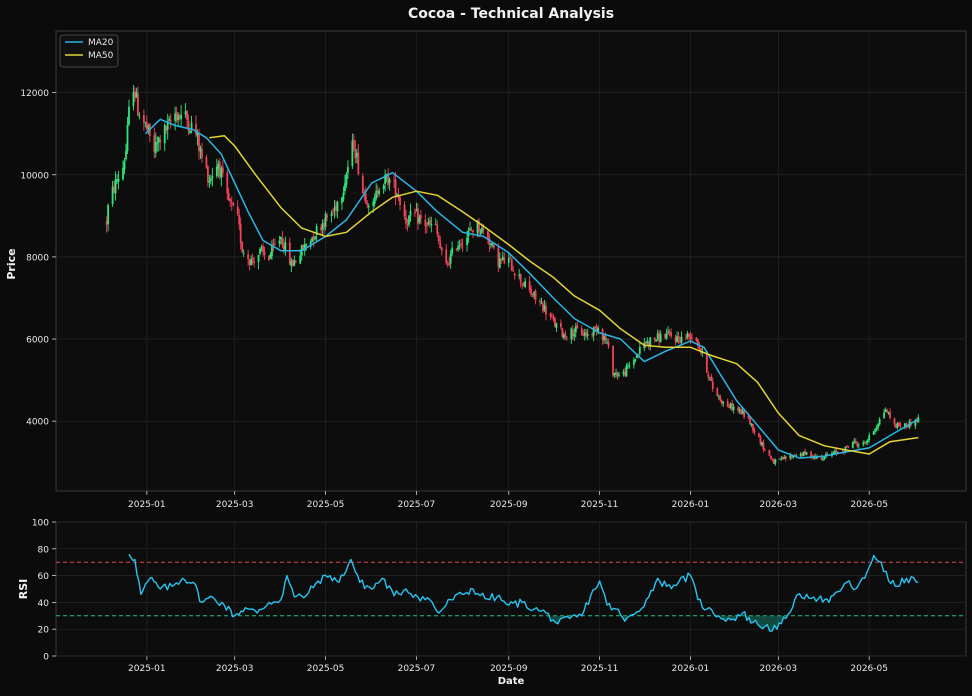  Describe the element at coordinates (37, 423) in the screenshot. I see `price-y-tick-label: 4000` at that location.